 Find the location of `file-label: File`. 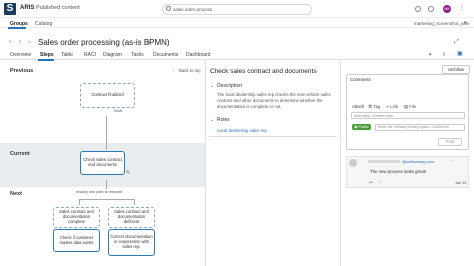

file-label: File is located at coordinates (413, 106).